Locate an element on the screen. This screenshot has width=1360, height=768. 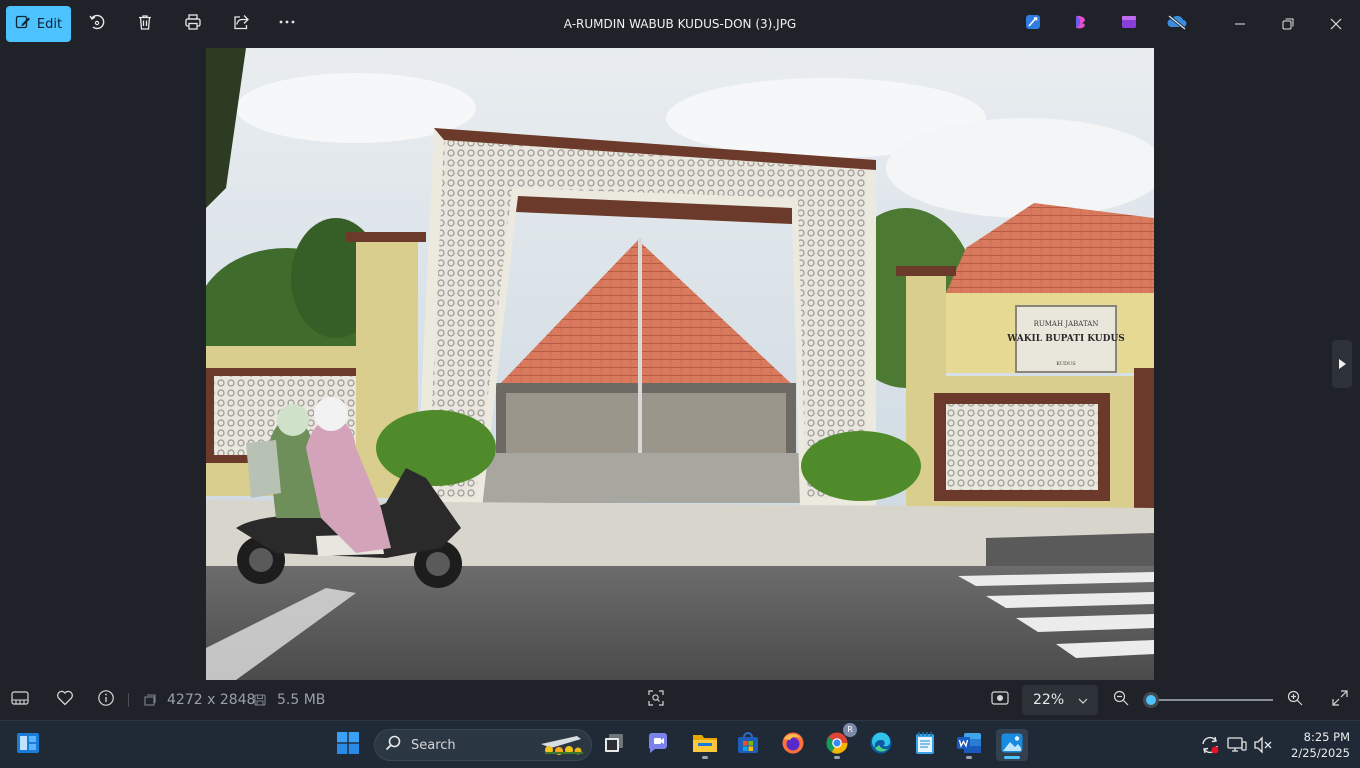
trash-icon is located at coordinates (145, 24).